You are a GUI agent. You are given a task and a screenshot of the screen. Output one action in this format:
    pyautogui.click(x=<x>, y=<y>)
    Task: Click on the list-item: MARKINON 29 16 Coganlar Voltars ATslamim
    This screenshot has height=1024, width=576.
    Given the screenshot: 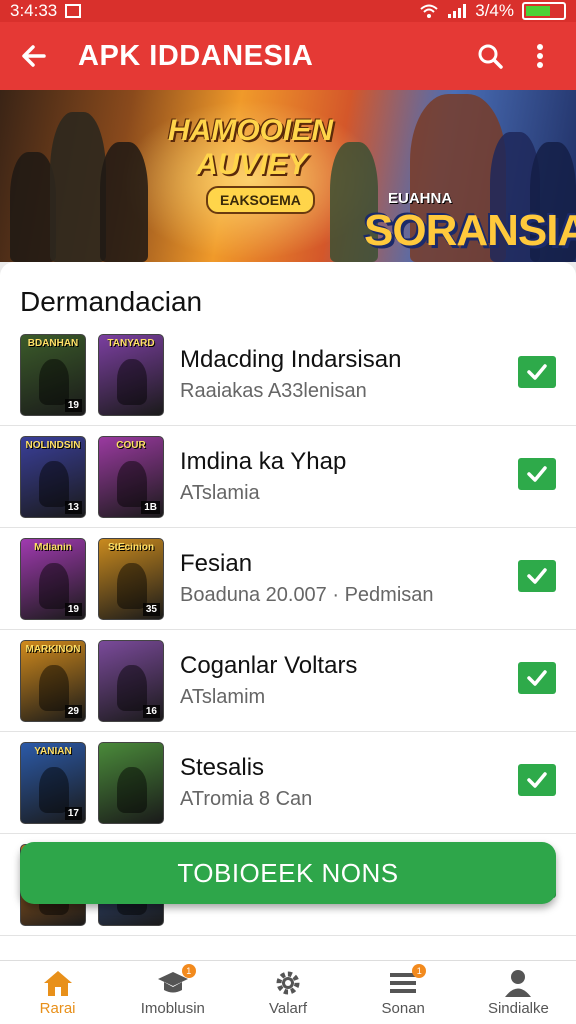 What is the action you would take?
    pyautogui.click(x=288, y=681)
    